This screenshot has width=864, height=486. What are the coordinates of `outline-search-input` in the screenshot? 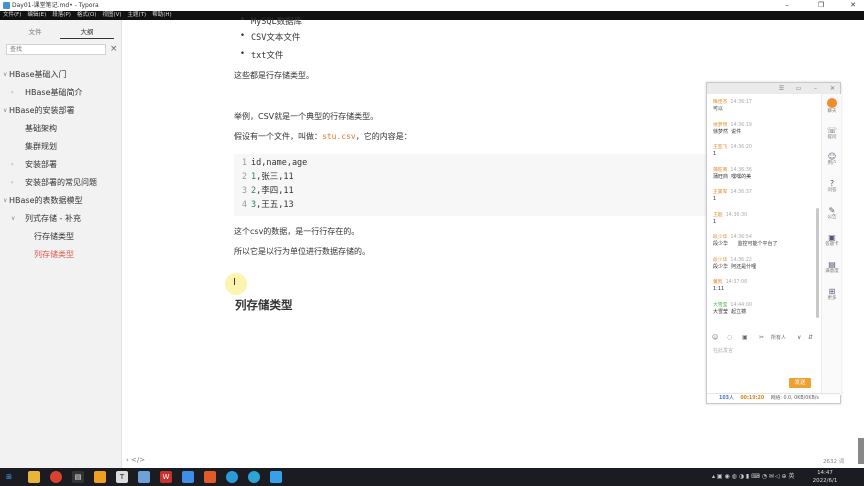 It's located at (56, 49).